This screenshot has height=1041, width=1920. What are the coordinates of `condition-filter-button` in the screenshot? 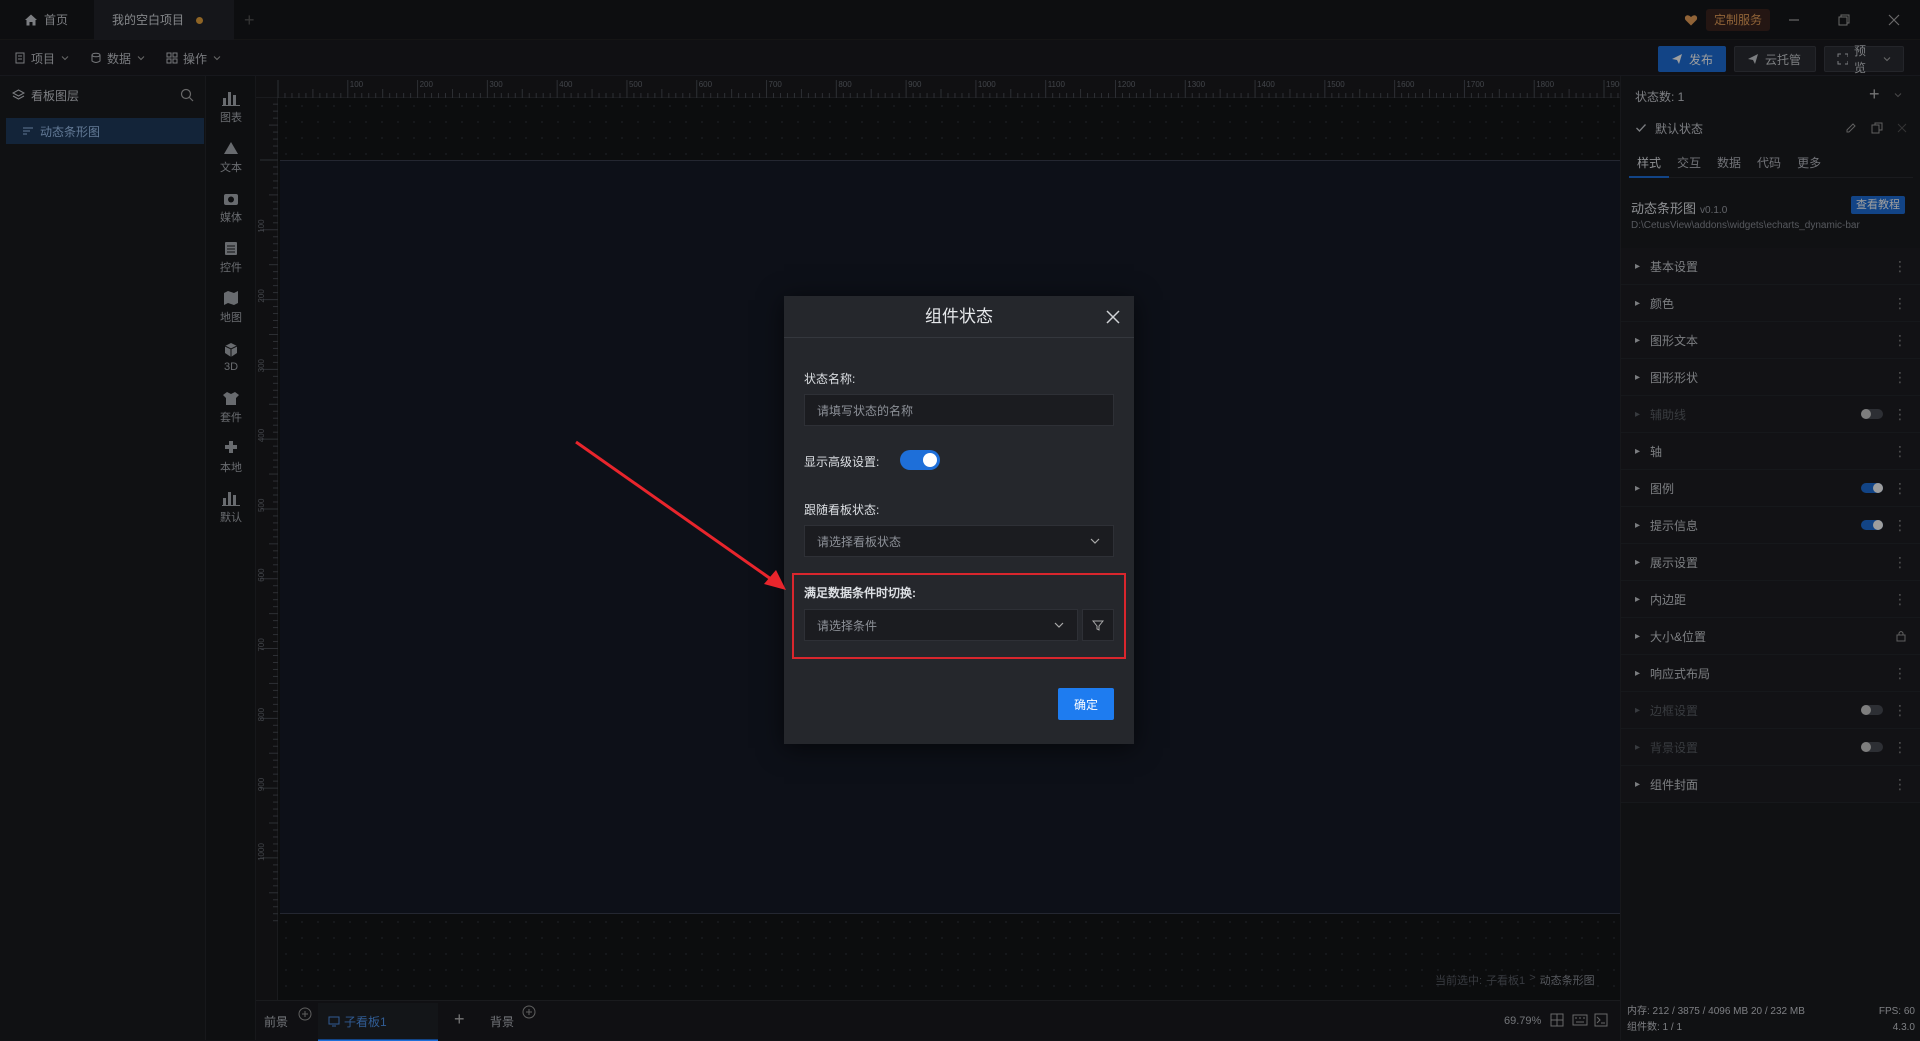 It's located at (1098, 625).